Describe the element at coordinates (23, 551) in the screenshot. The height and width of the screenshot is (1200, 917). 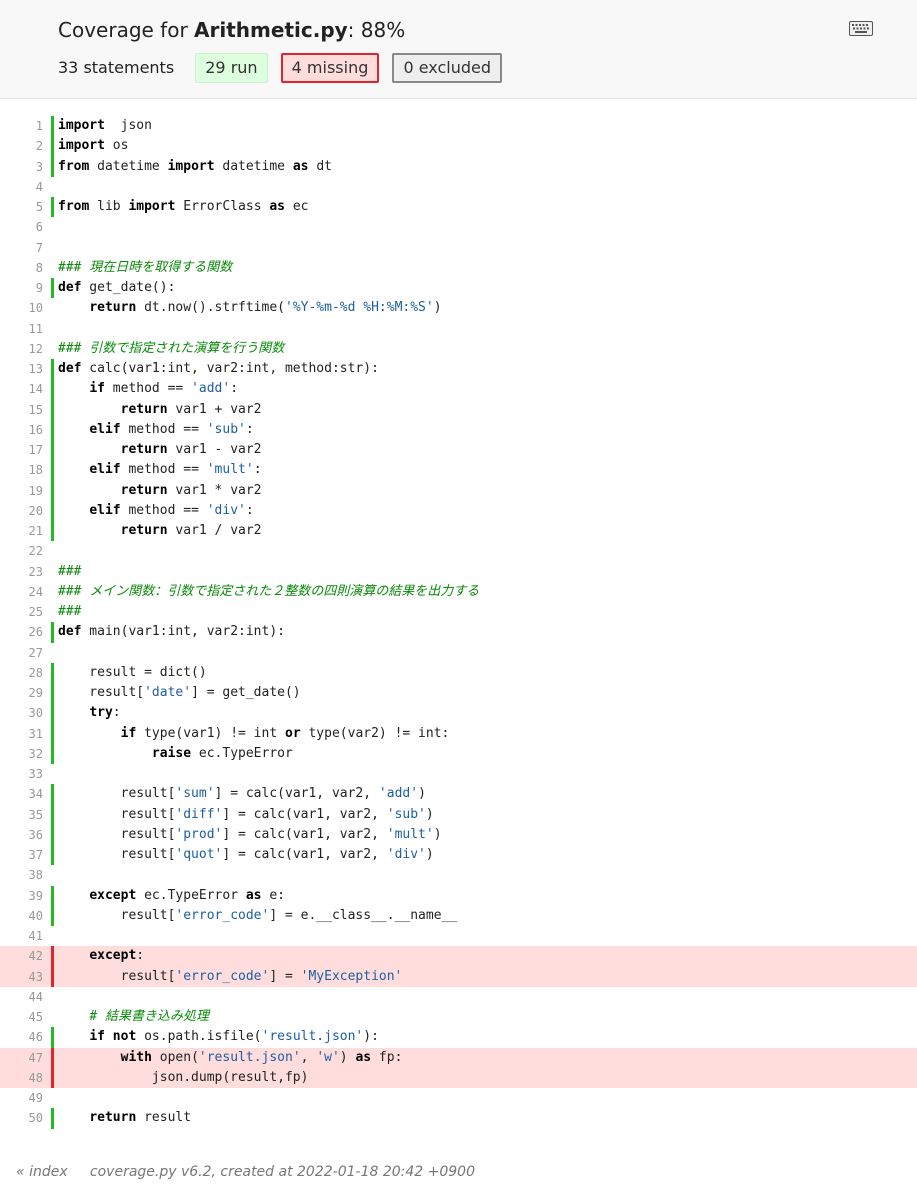
I see `line-number: 22` at that location.